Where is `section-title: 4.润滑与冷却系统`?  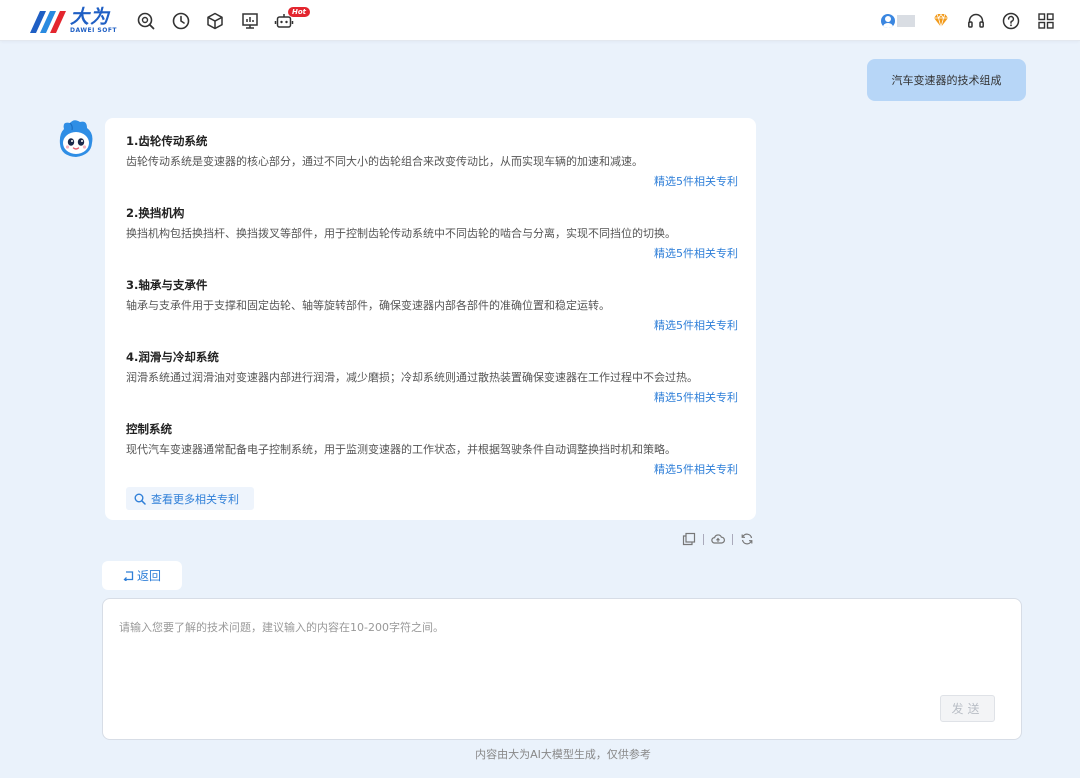 section-title: 4.润滑与冷却系统 is located at coordinates (172, 357).